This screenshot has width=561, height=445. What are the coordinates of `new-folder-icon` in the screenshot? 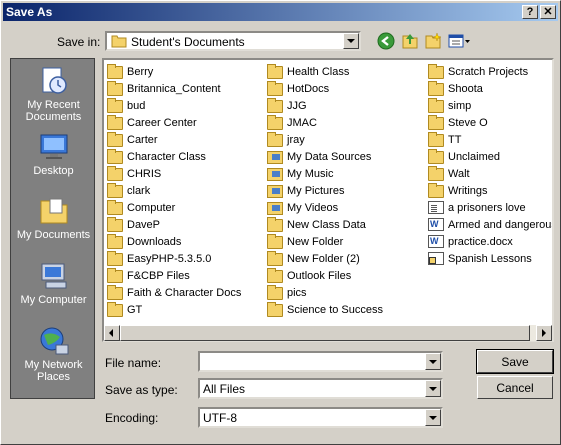 It's located at (434, 41).